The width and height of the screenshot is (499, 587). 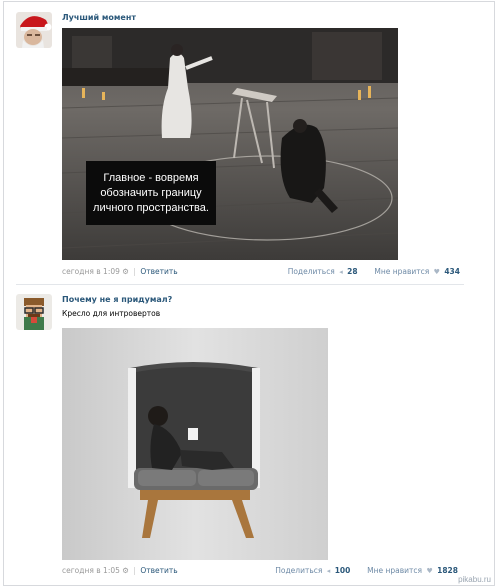 I want to click on post-meta: сегодня в 1:09 ⚙ | Ответить, so click(x=120, y=271).